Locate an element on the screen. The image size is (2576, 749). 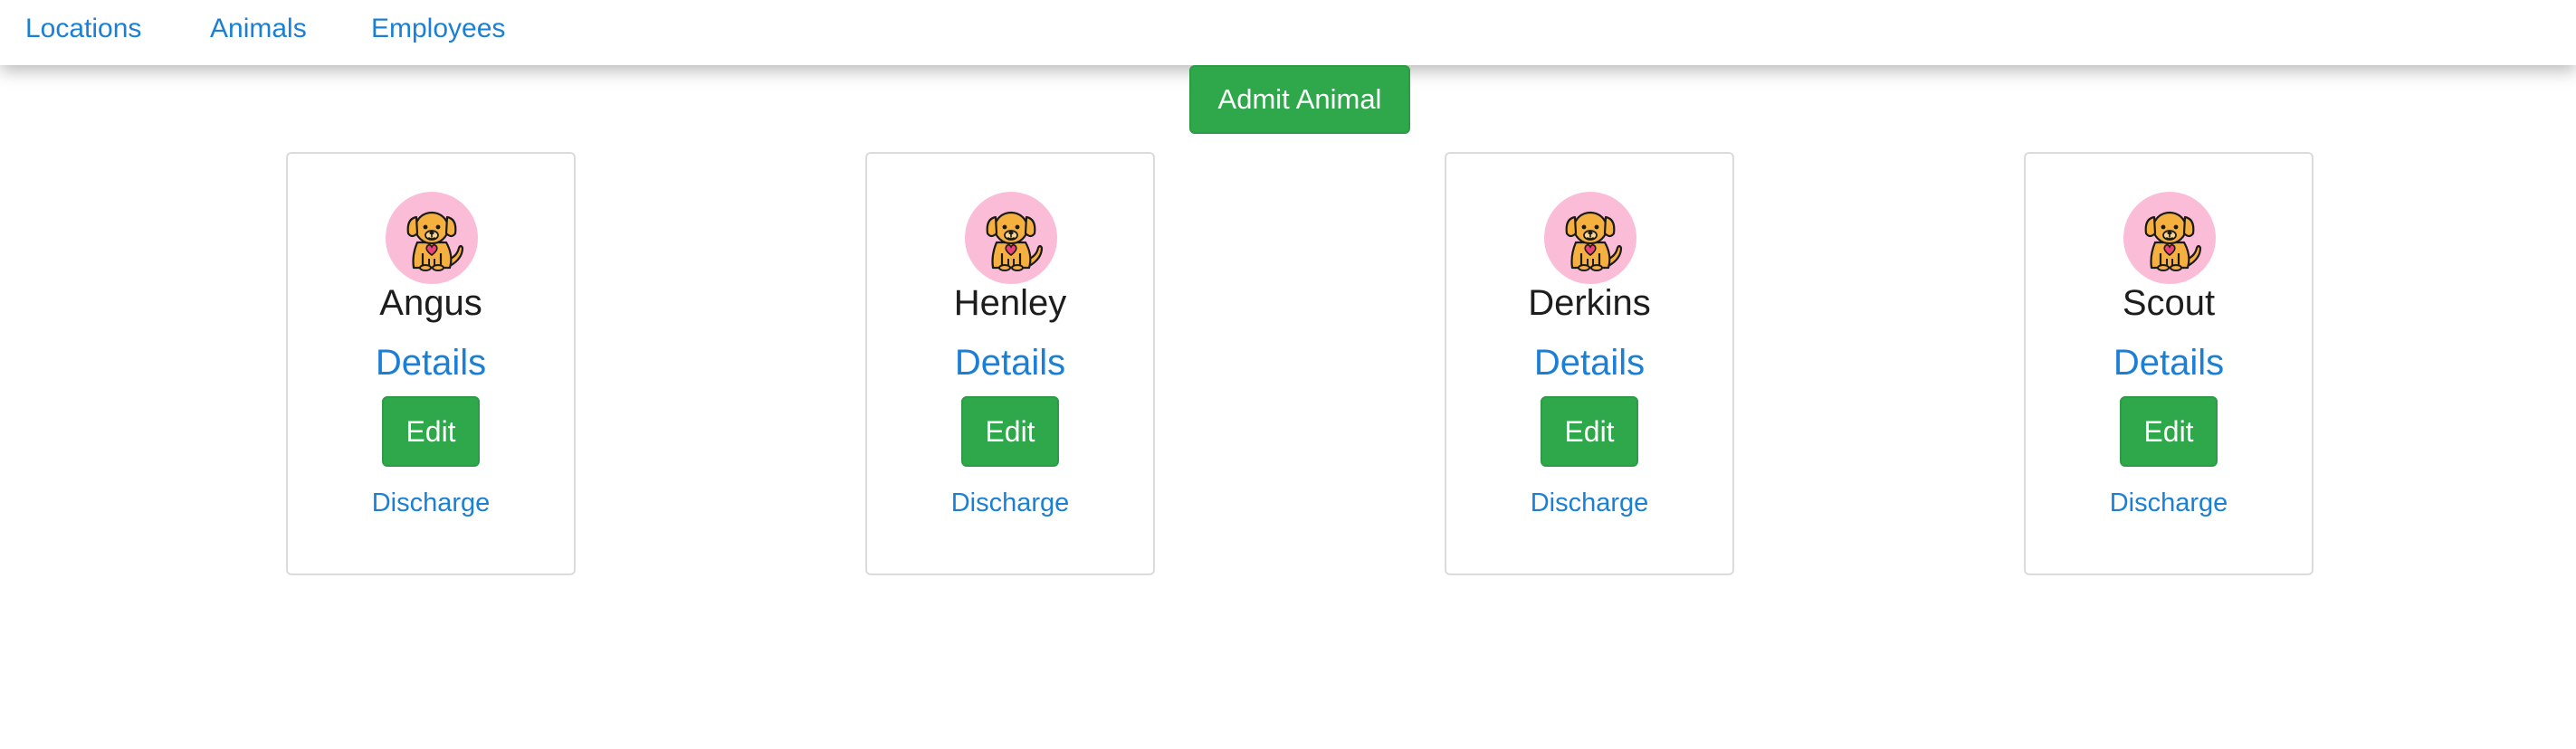
nav-link-animals: Animals is located at coordinates (259, 29).